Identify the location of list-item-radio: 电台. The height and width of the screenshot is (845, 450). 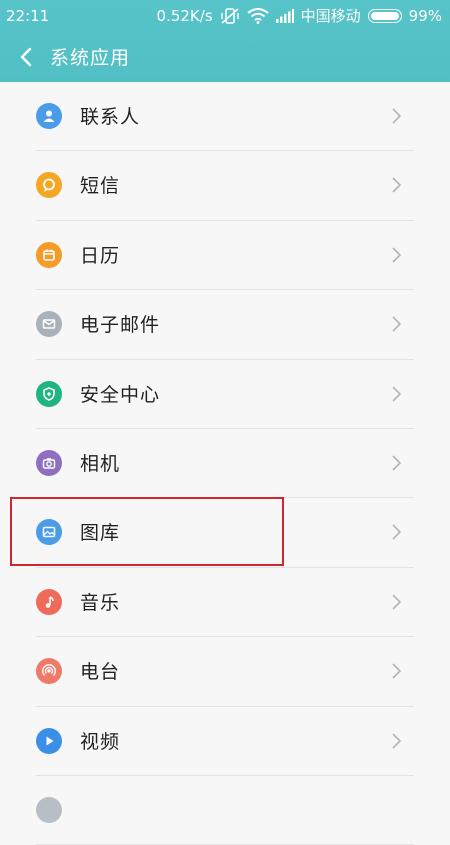
(225, 672).